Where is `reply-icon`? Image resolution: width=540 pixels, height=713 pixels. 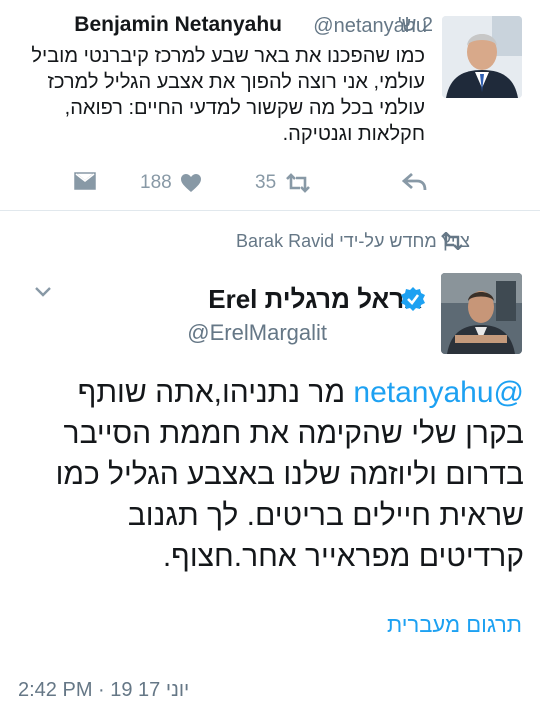
reply-icon is located at coordinates (415, 182).